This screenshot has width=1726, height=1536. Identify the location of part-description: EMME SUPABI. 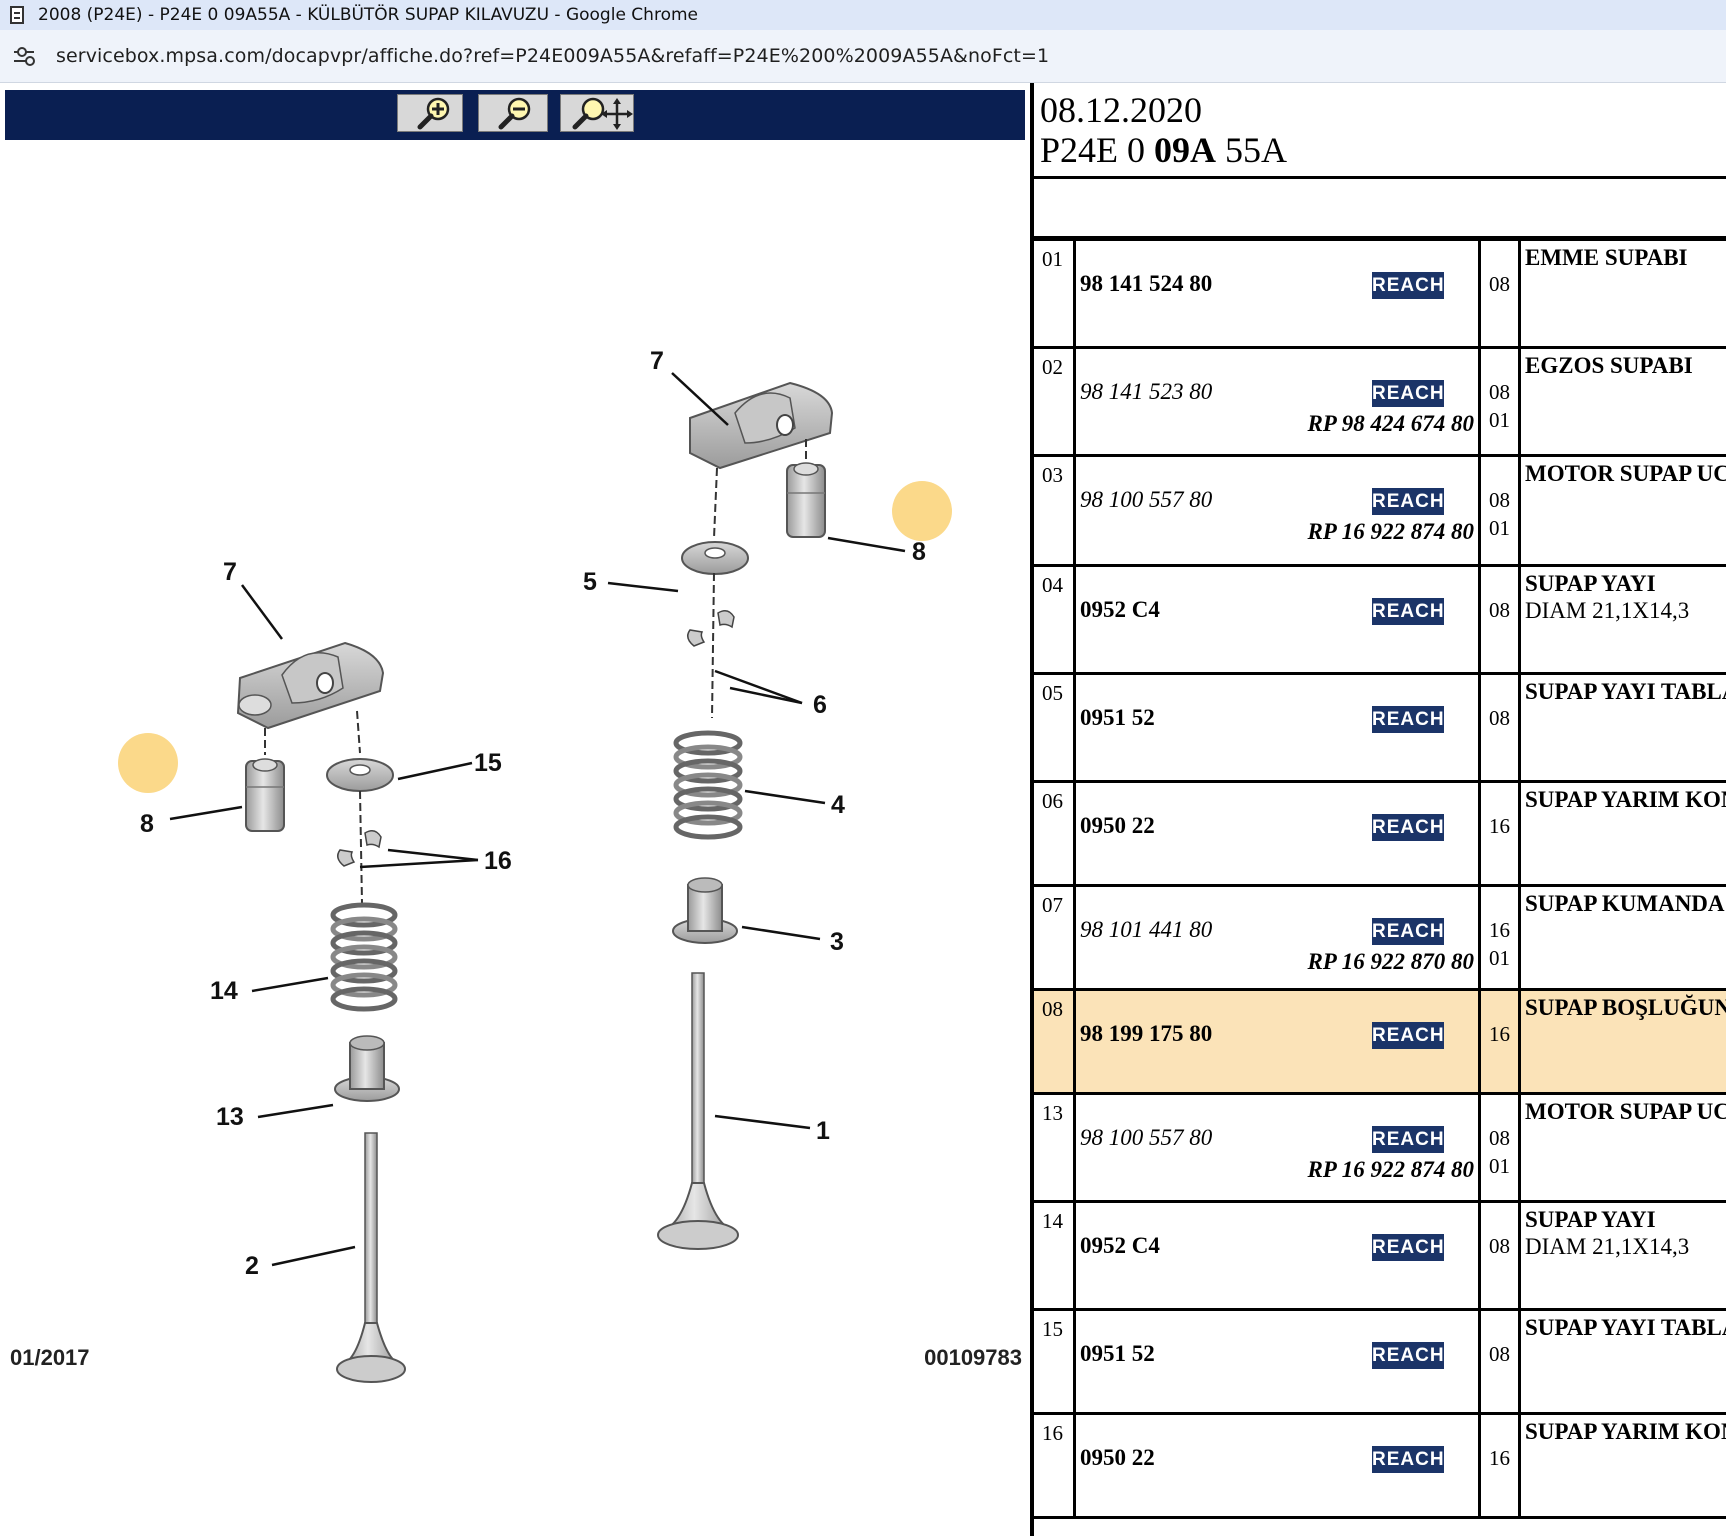
(1606, 257).